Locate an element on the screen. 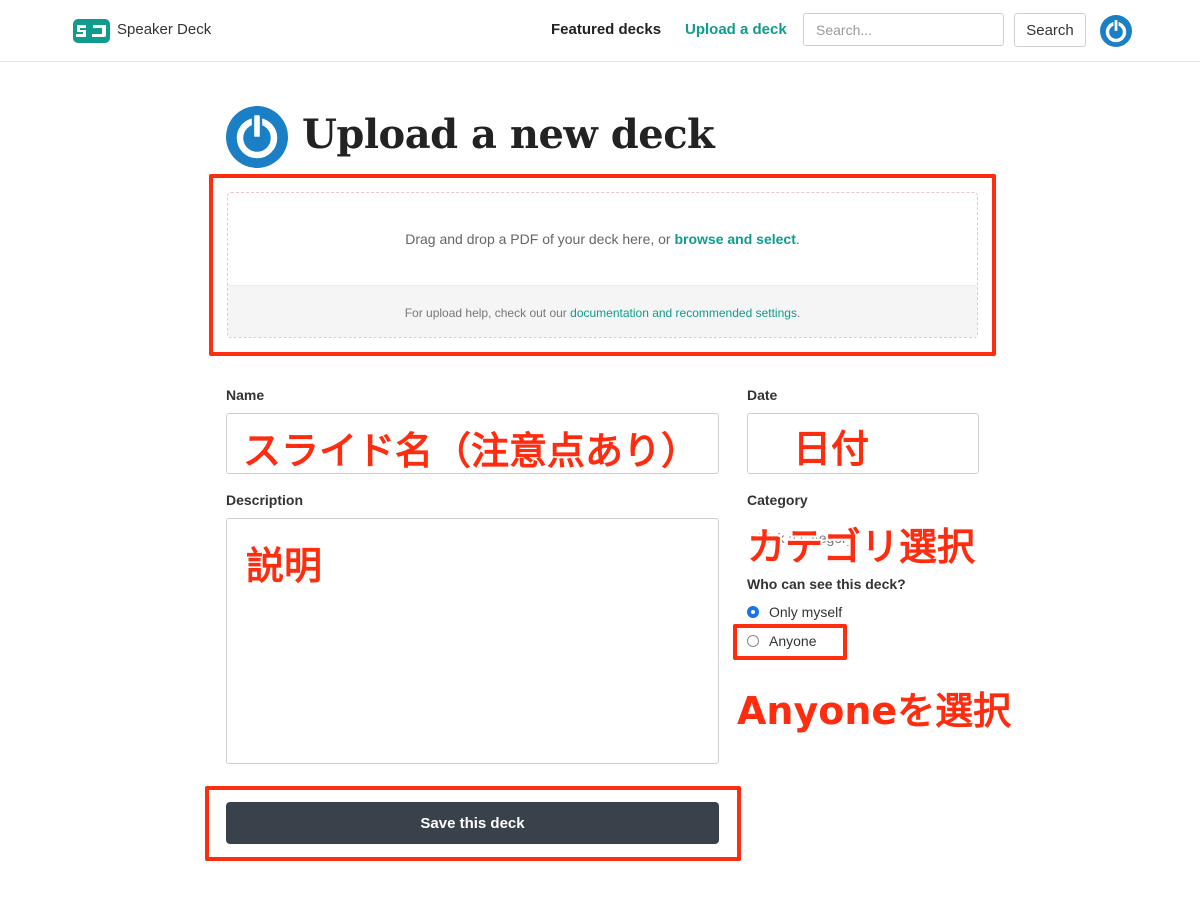 This screenshot has height=904, width=1200. description-annotation: 説明 is located at coordinates (284, 566).